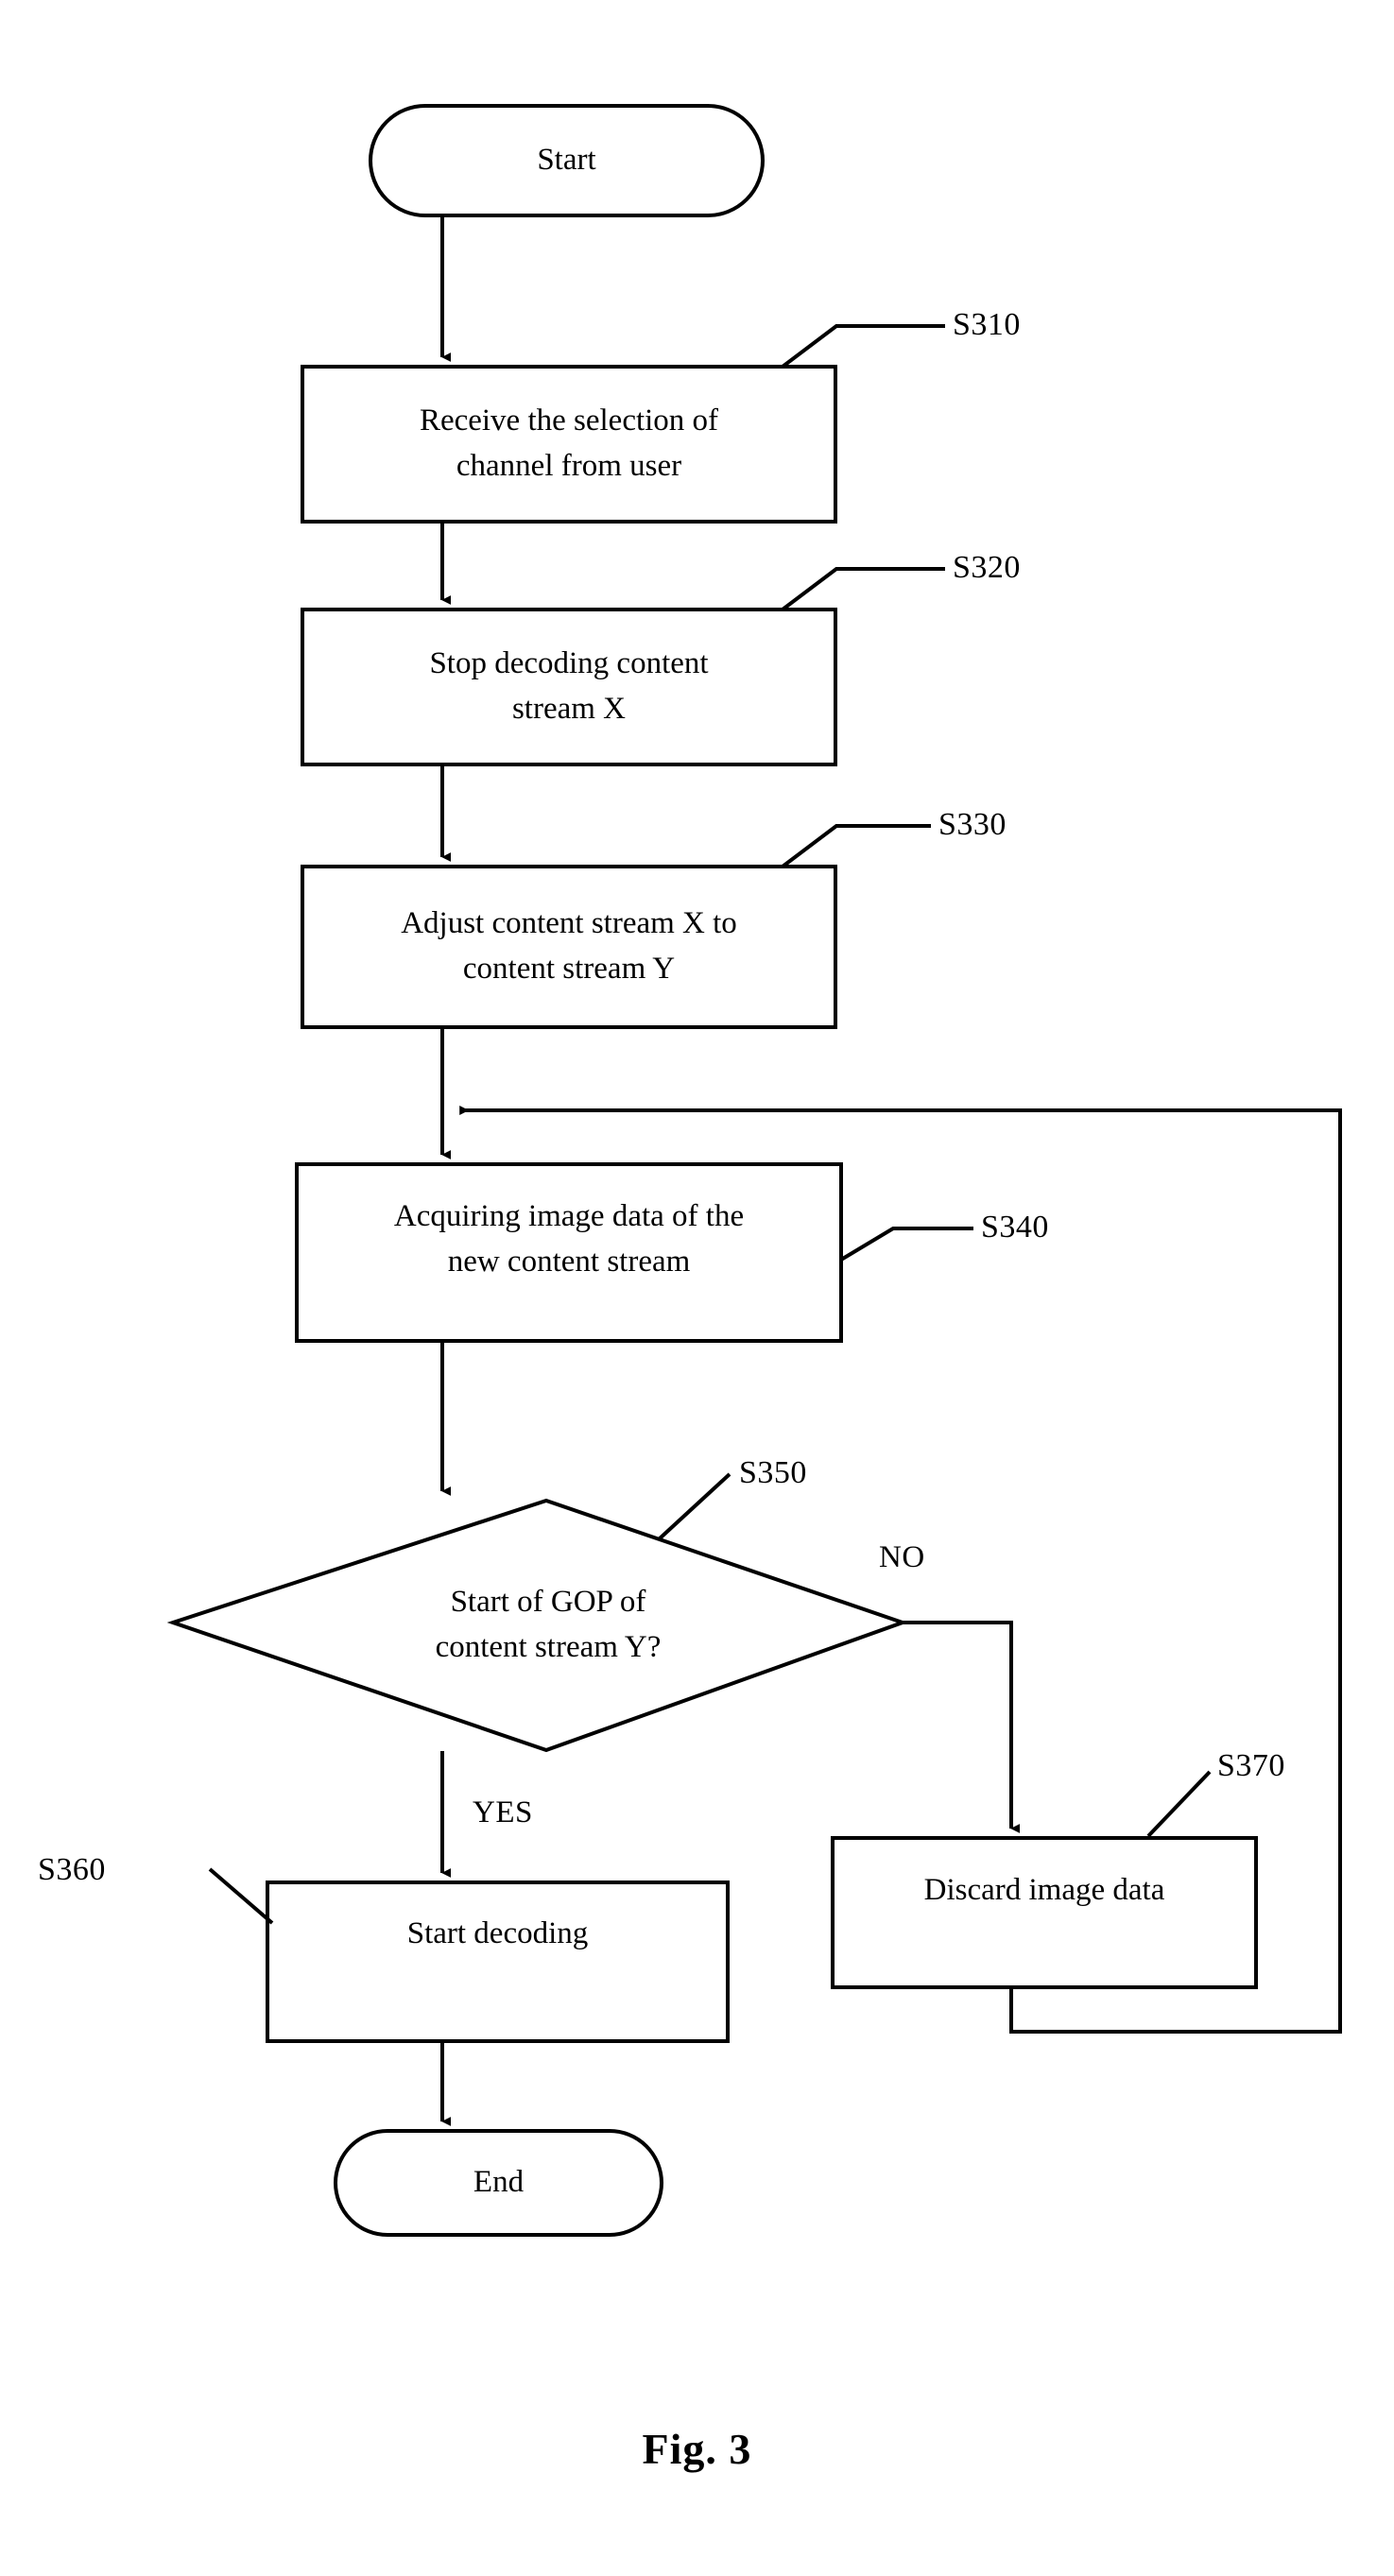 The height and width of the screenshot is (2576, 1394). What do you see at coordinates (569, 687) in the screenshot?
I see `node-s320-shape` at bounding box center [569, 687].